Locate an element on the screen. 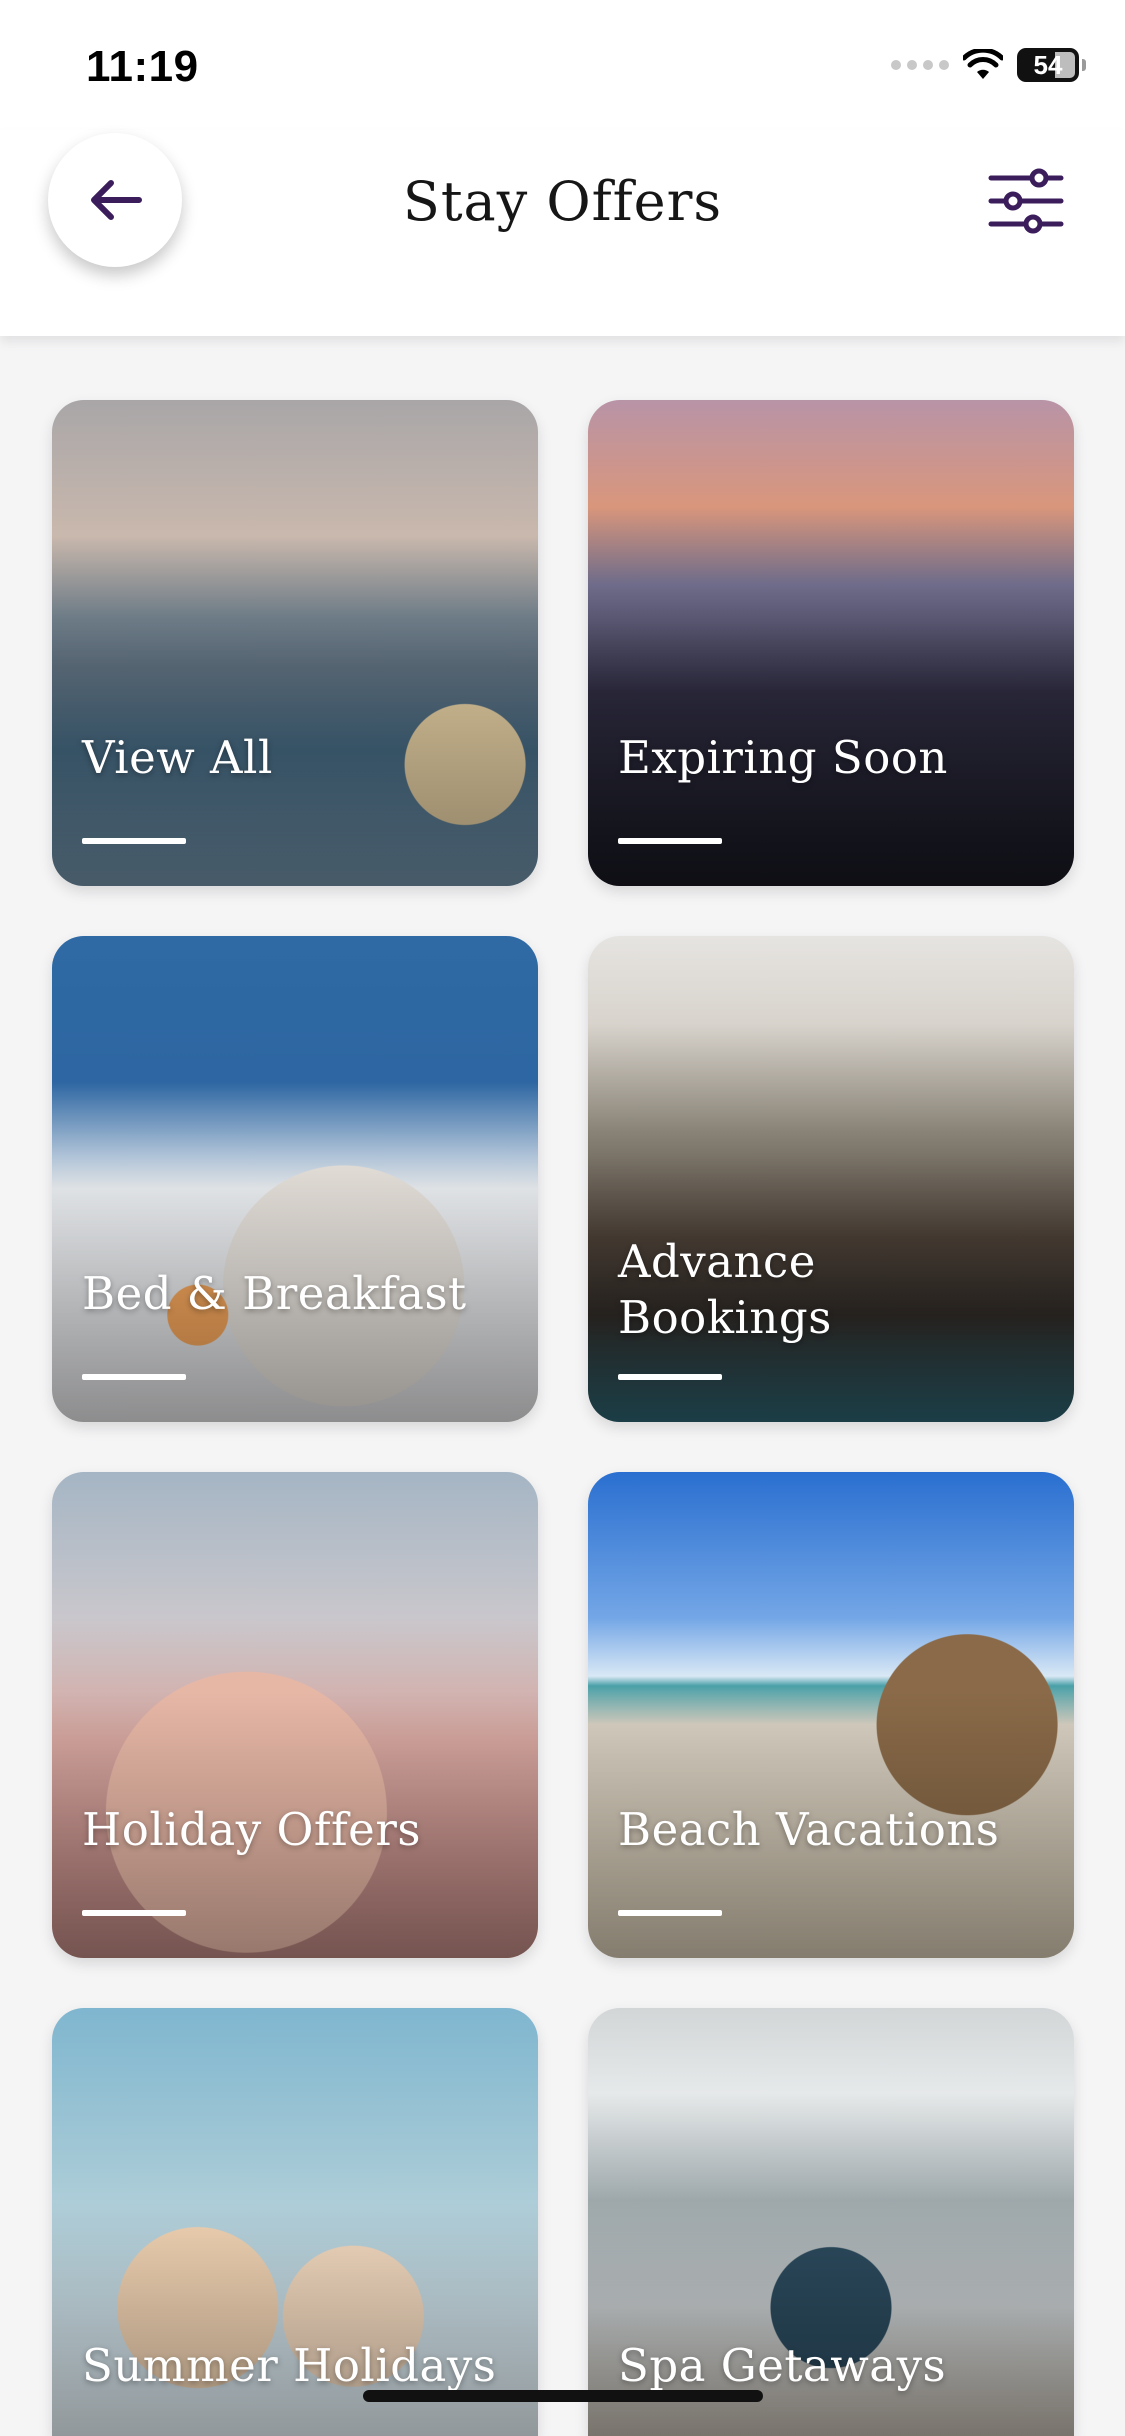  wifi-icon is located at coordinates (983, 64).